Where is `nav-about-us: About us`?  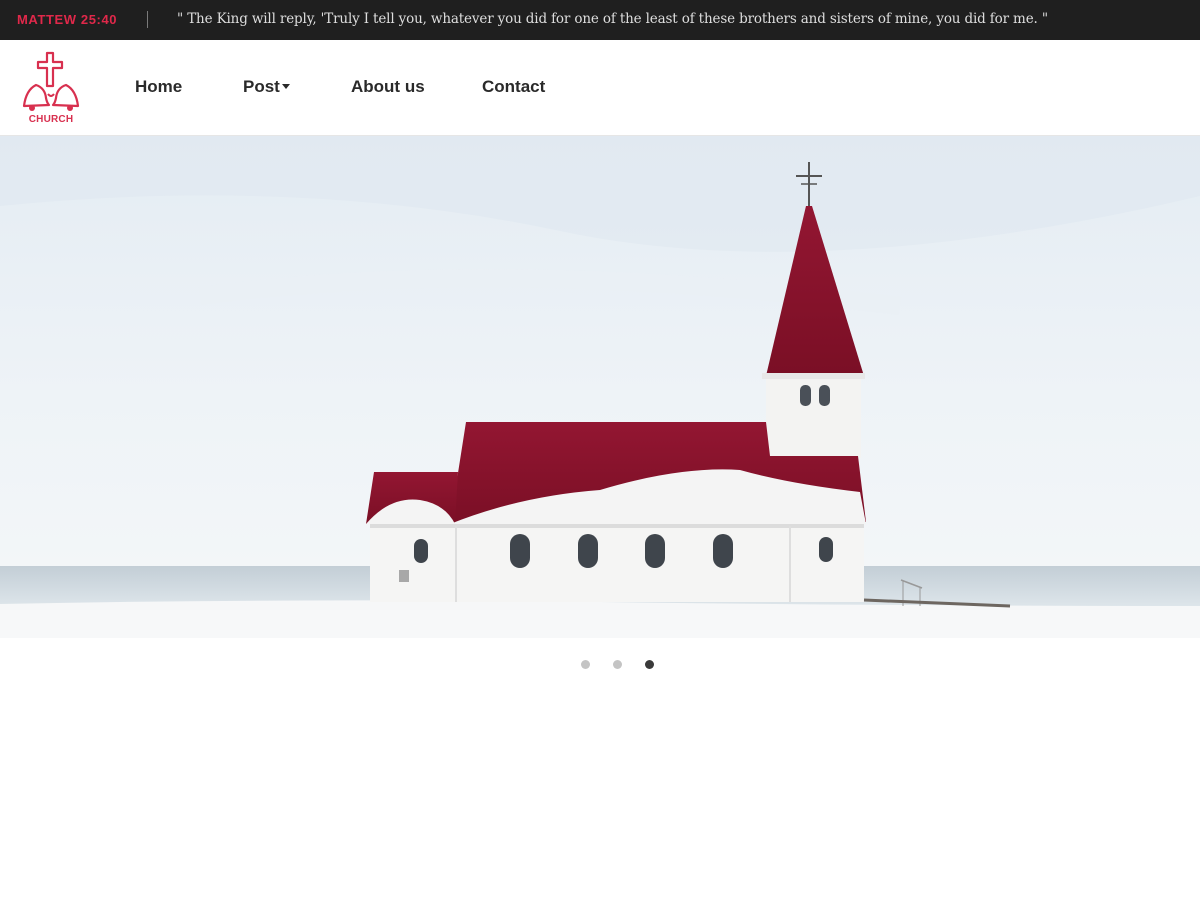 nav-about-us: About us is located at coordinates (388, 87).